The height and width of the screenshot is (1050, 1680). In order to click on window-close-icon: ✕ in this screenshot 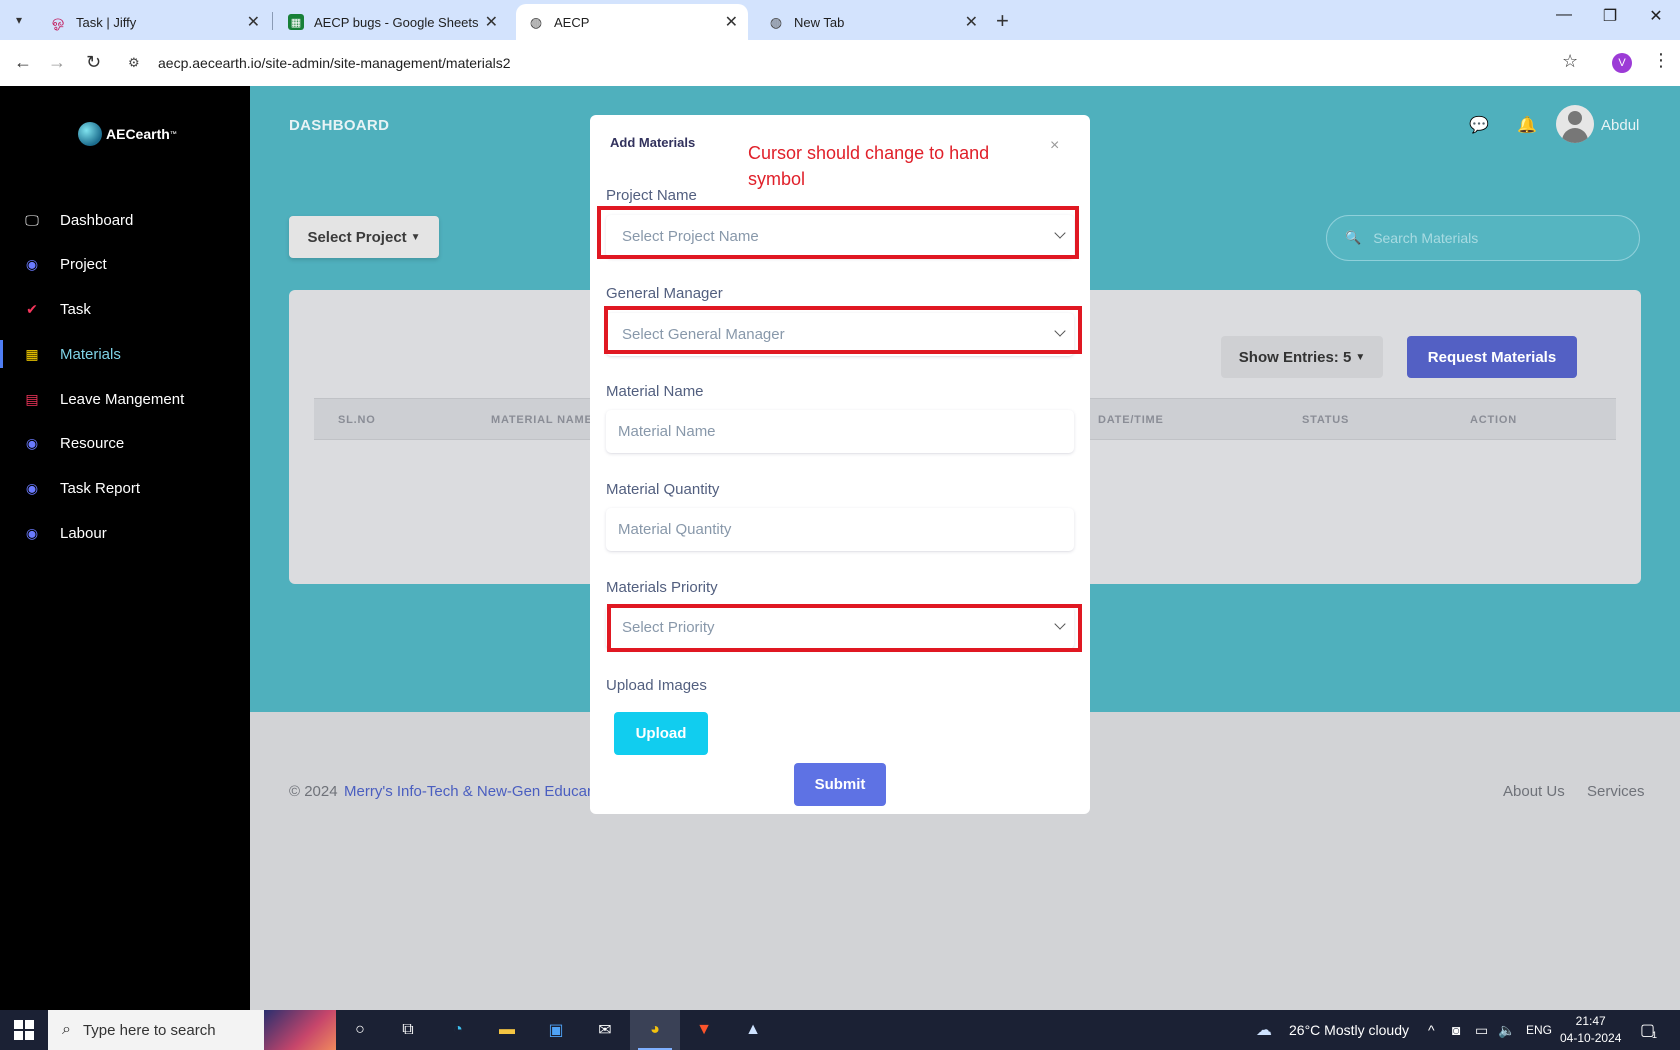, I will do `click(1656, 16)`.